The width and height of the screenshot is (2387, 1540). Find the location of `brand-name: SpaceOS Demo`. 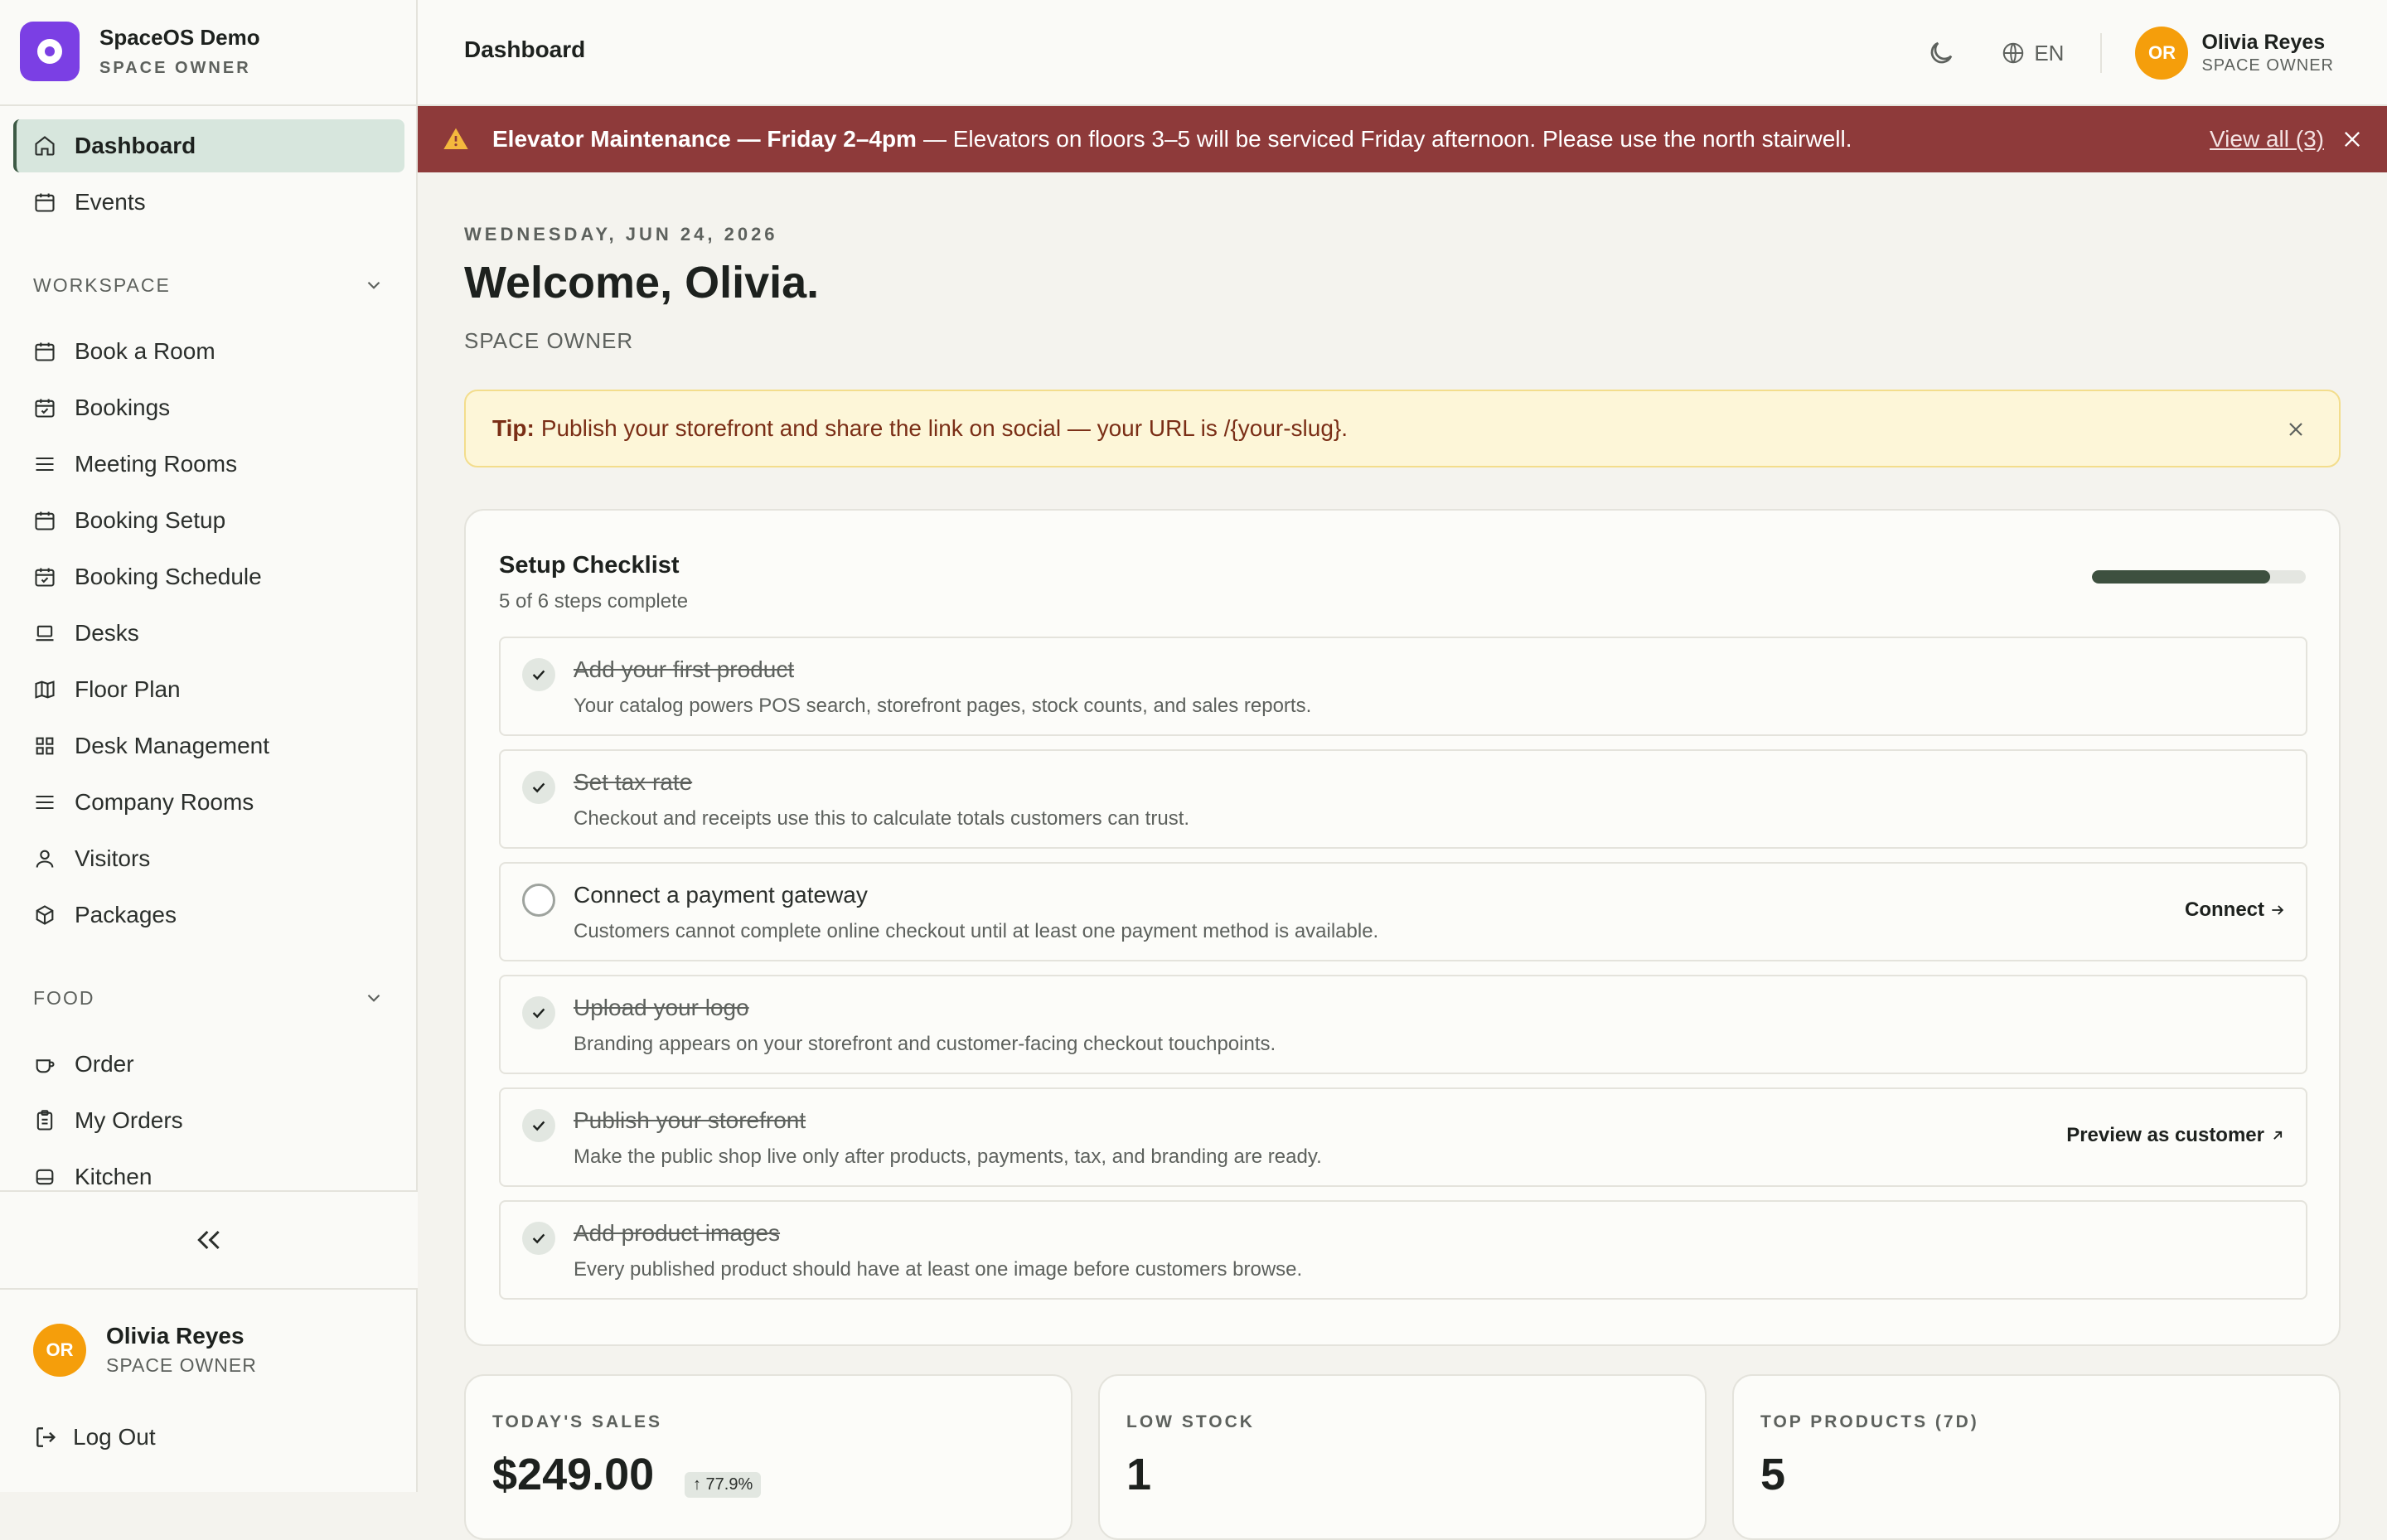

brand-name: SpaceOS Demo is located at coordinates (179, 37).